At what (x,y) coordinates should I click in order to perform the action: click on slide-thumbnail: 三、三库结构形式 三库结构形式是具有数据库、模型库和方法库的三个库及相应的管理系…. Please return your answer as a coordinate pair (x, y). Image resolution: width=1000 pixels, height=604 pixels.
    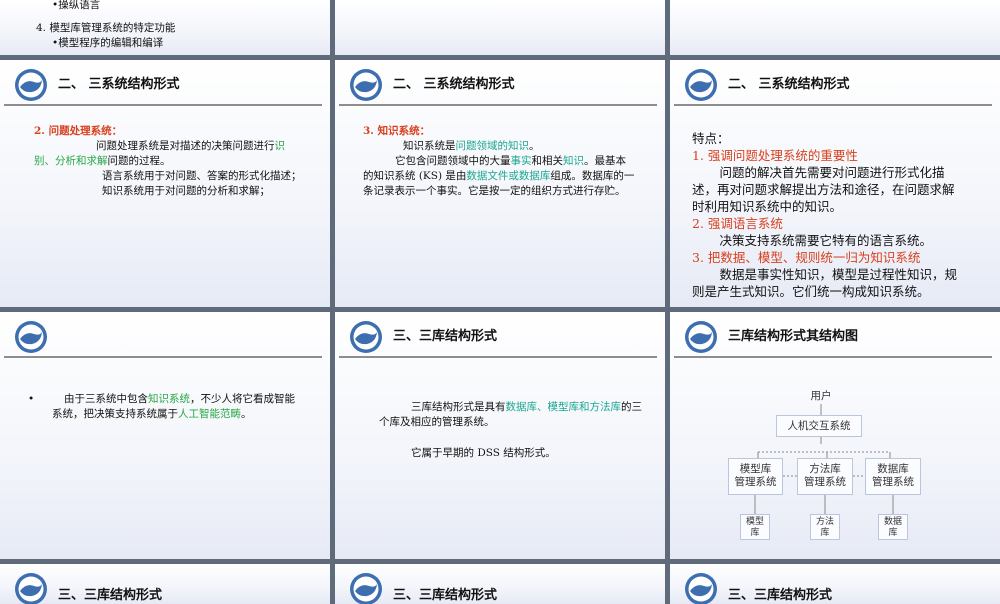
    Looking at the image, I should click on (500, 435).